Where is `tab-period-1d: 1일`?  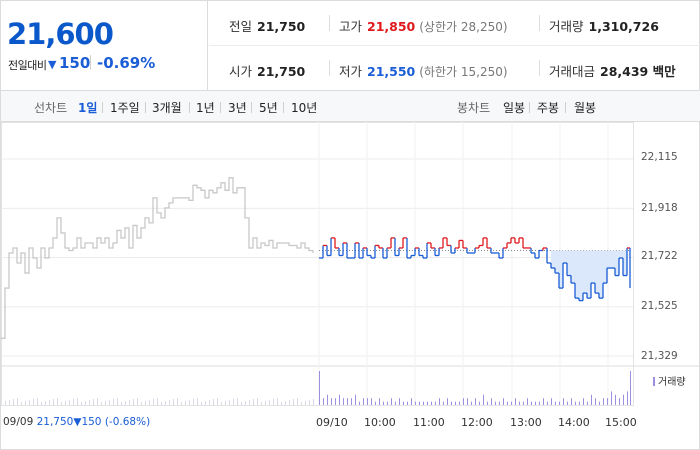
tab-period-1d: 1일 is located at coordinates (87, 107).